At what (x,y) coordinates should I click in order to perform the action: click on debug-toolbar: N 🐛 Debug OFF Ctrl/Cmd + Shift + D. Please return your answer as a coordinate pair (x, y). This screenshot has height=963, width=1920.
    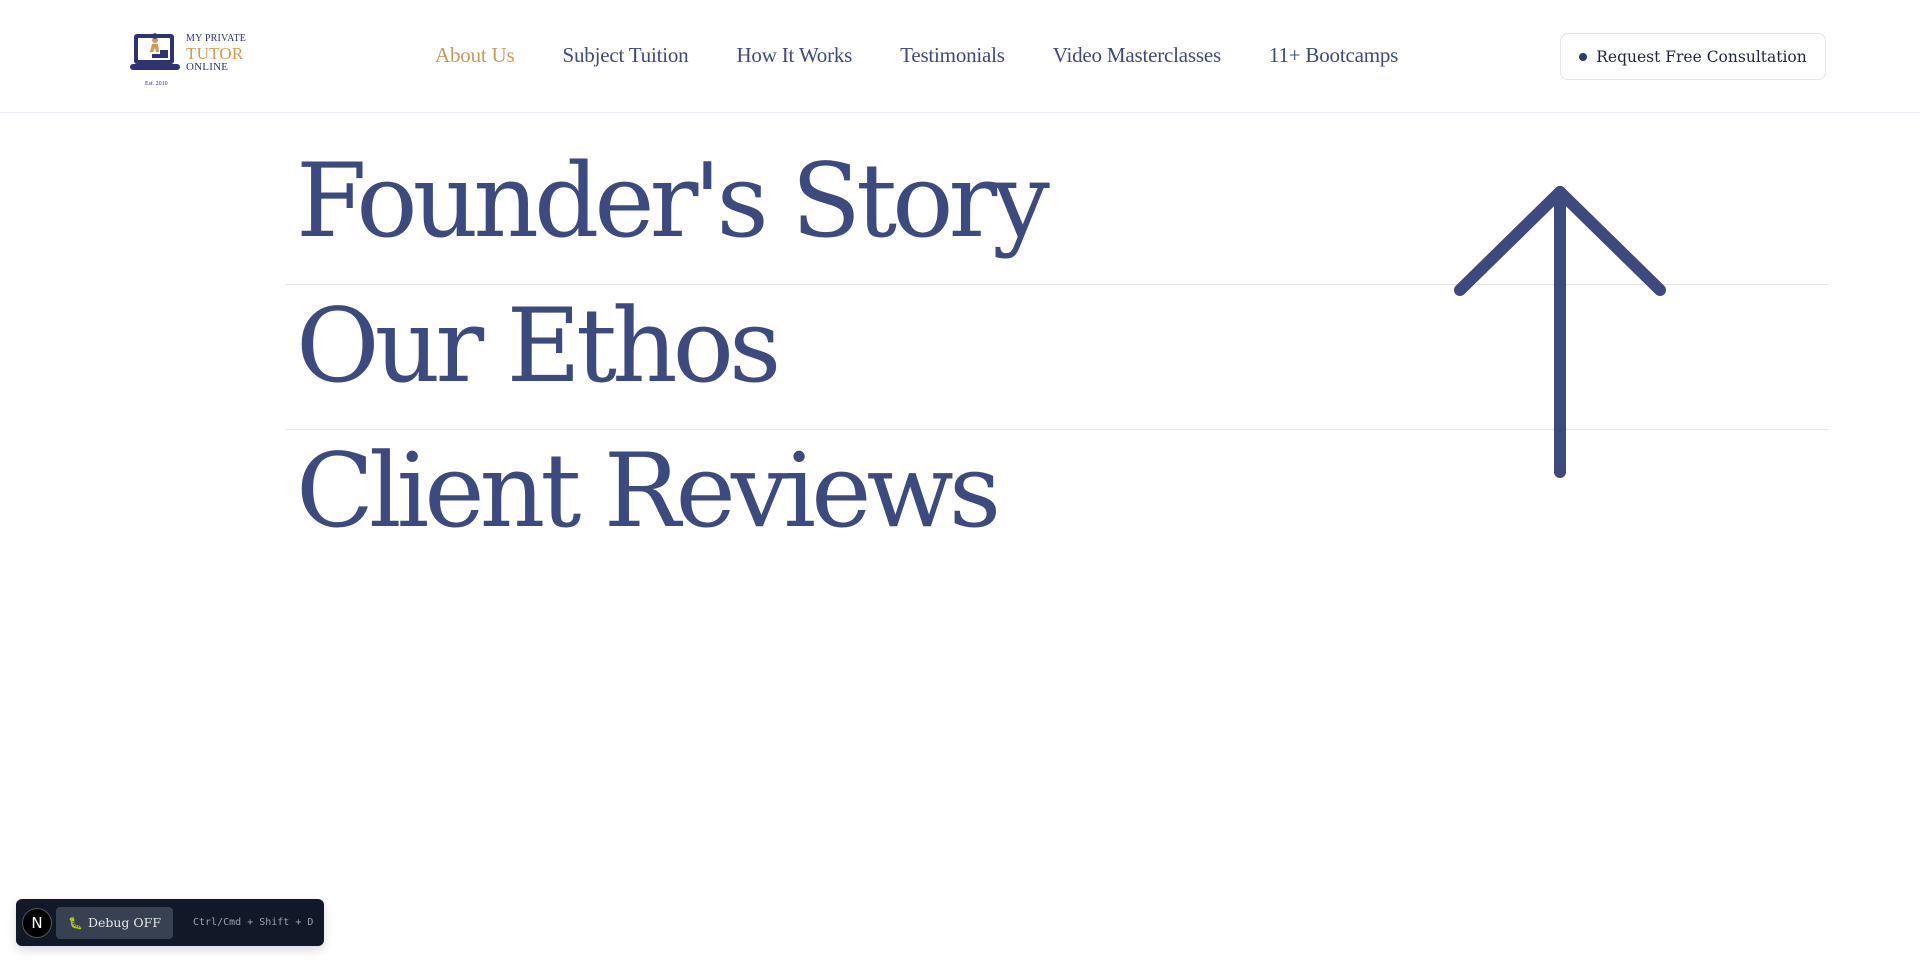
    Looking at the image, I should click on (170, 922).